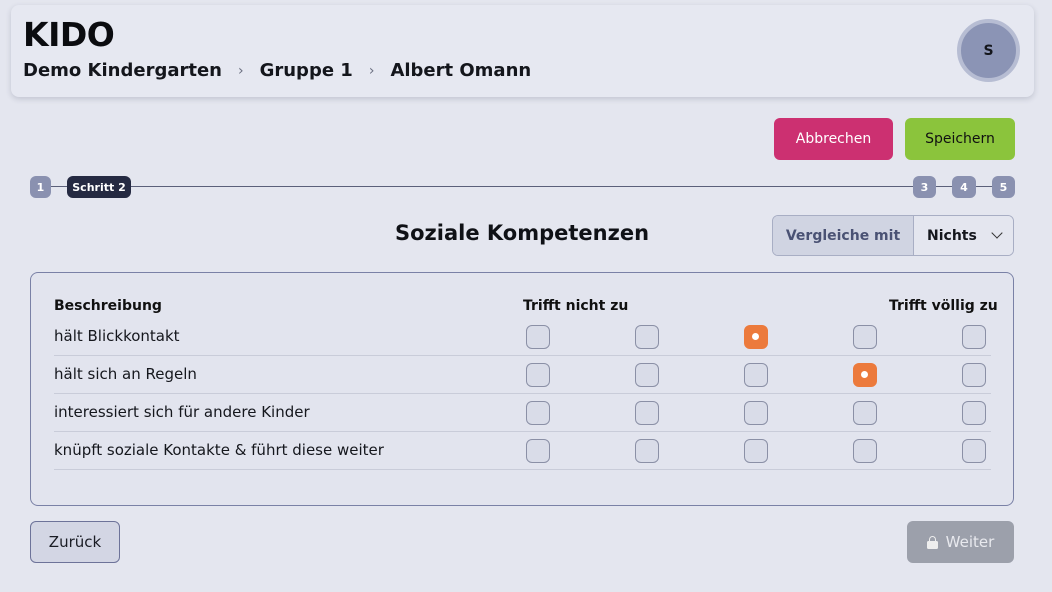  What do you see at coordinates (1003, 187) in the screenshot?
I see `step-5: 5` at bounding box center [1003, 187].